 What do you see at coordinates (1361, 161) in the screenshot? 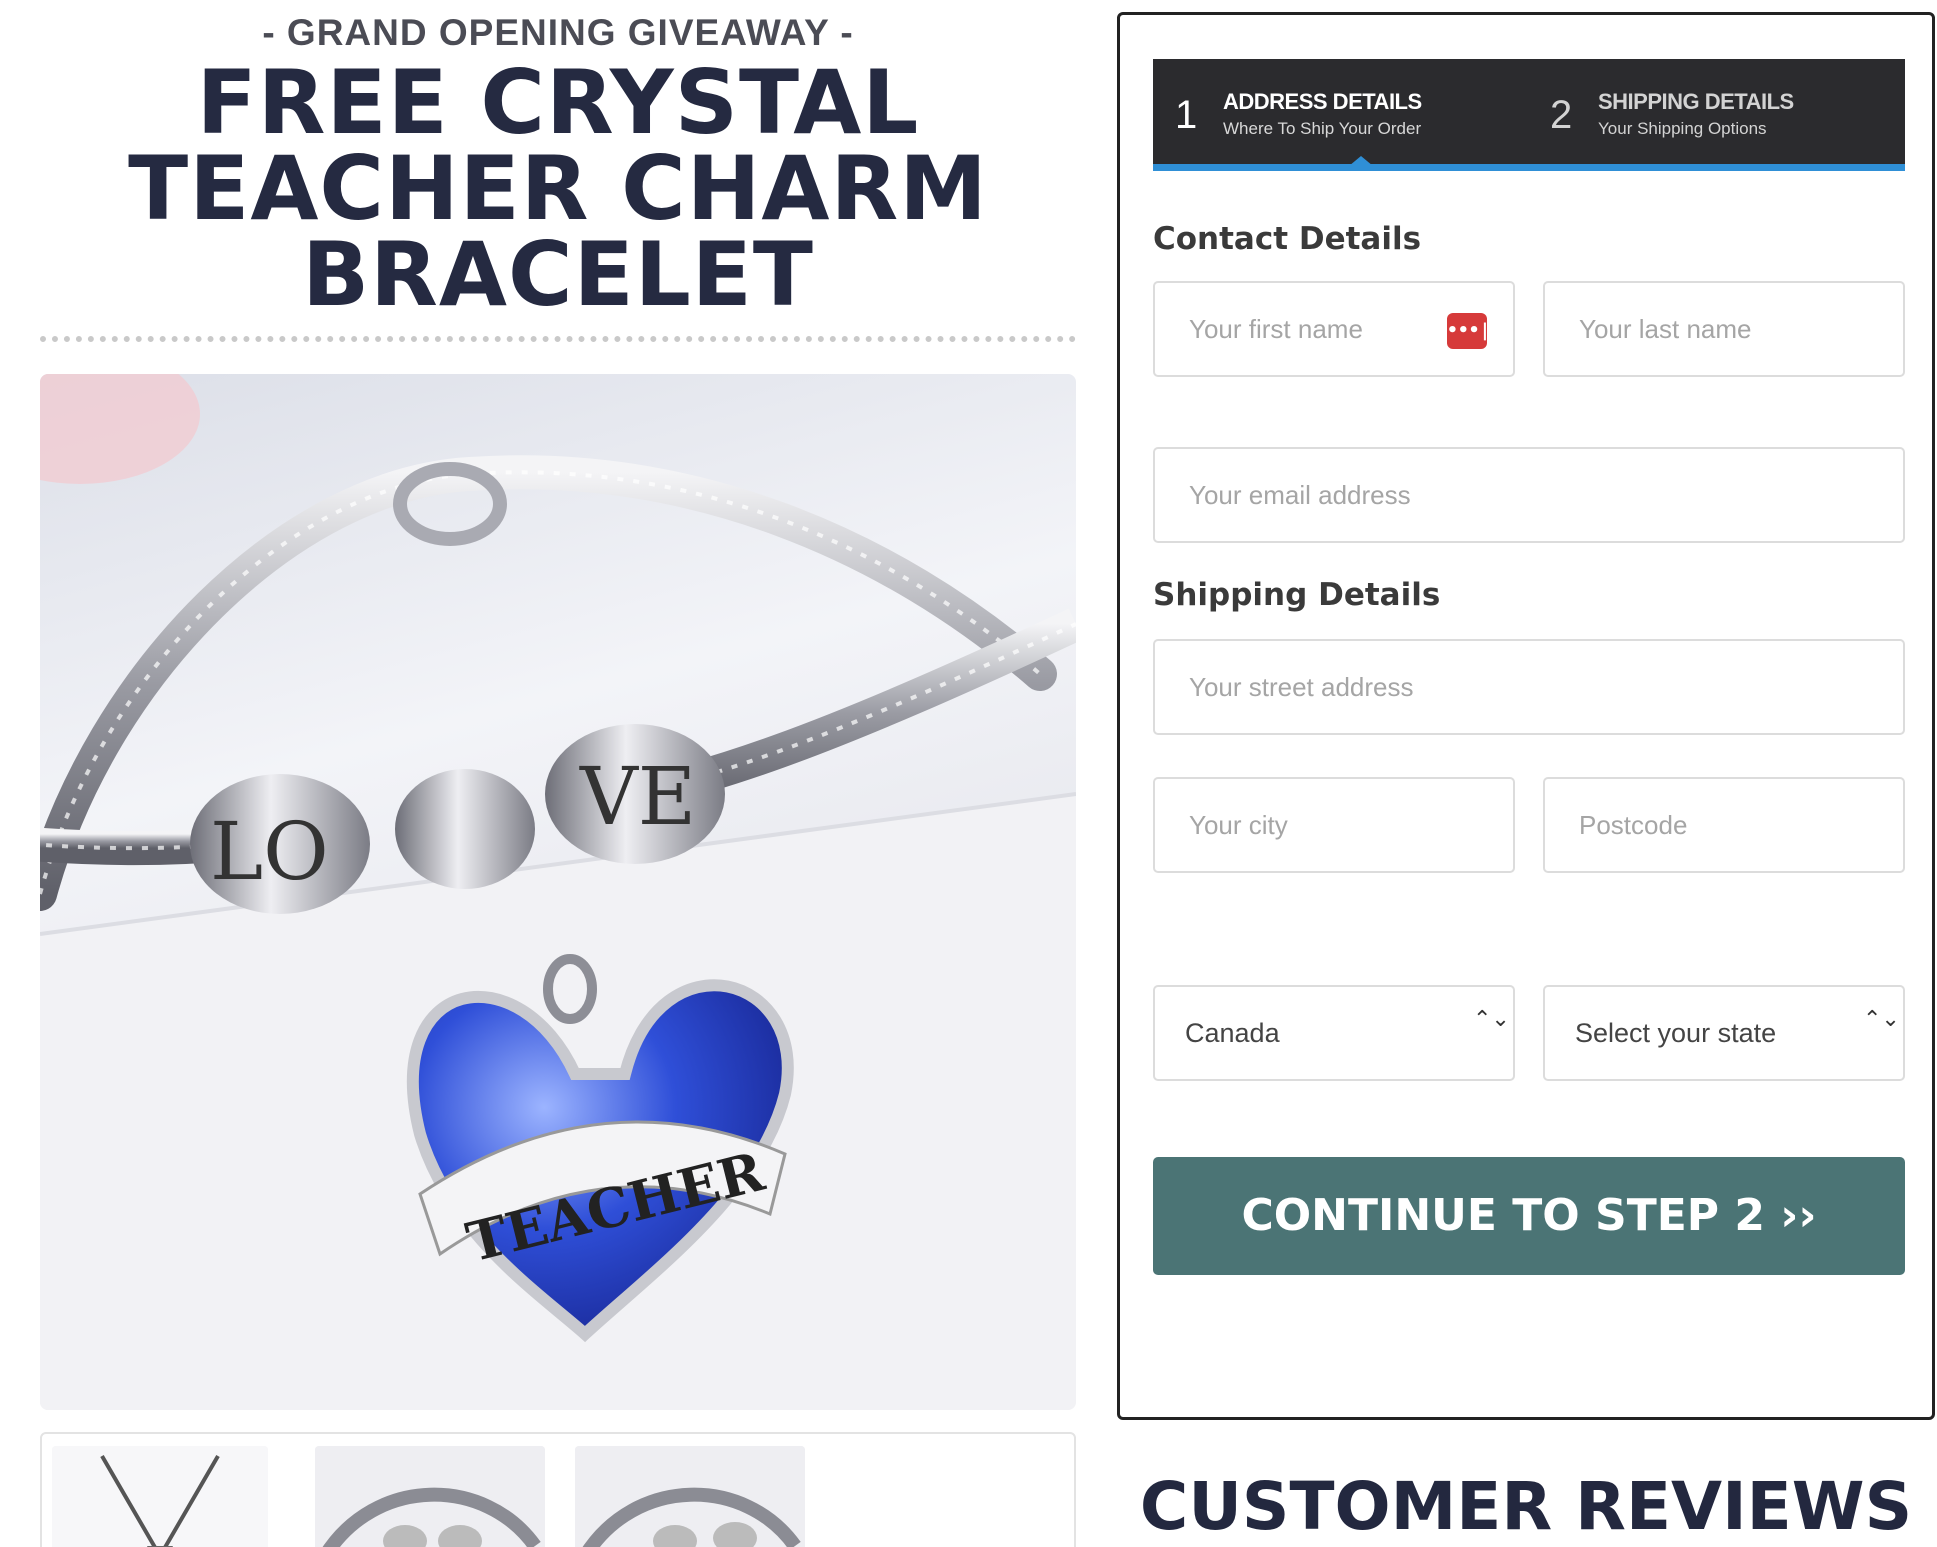
I see `active-step-indicator` at bounding box center [1361, 161].